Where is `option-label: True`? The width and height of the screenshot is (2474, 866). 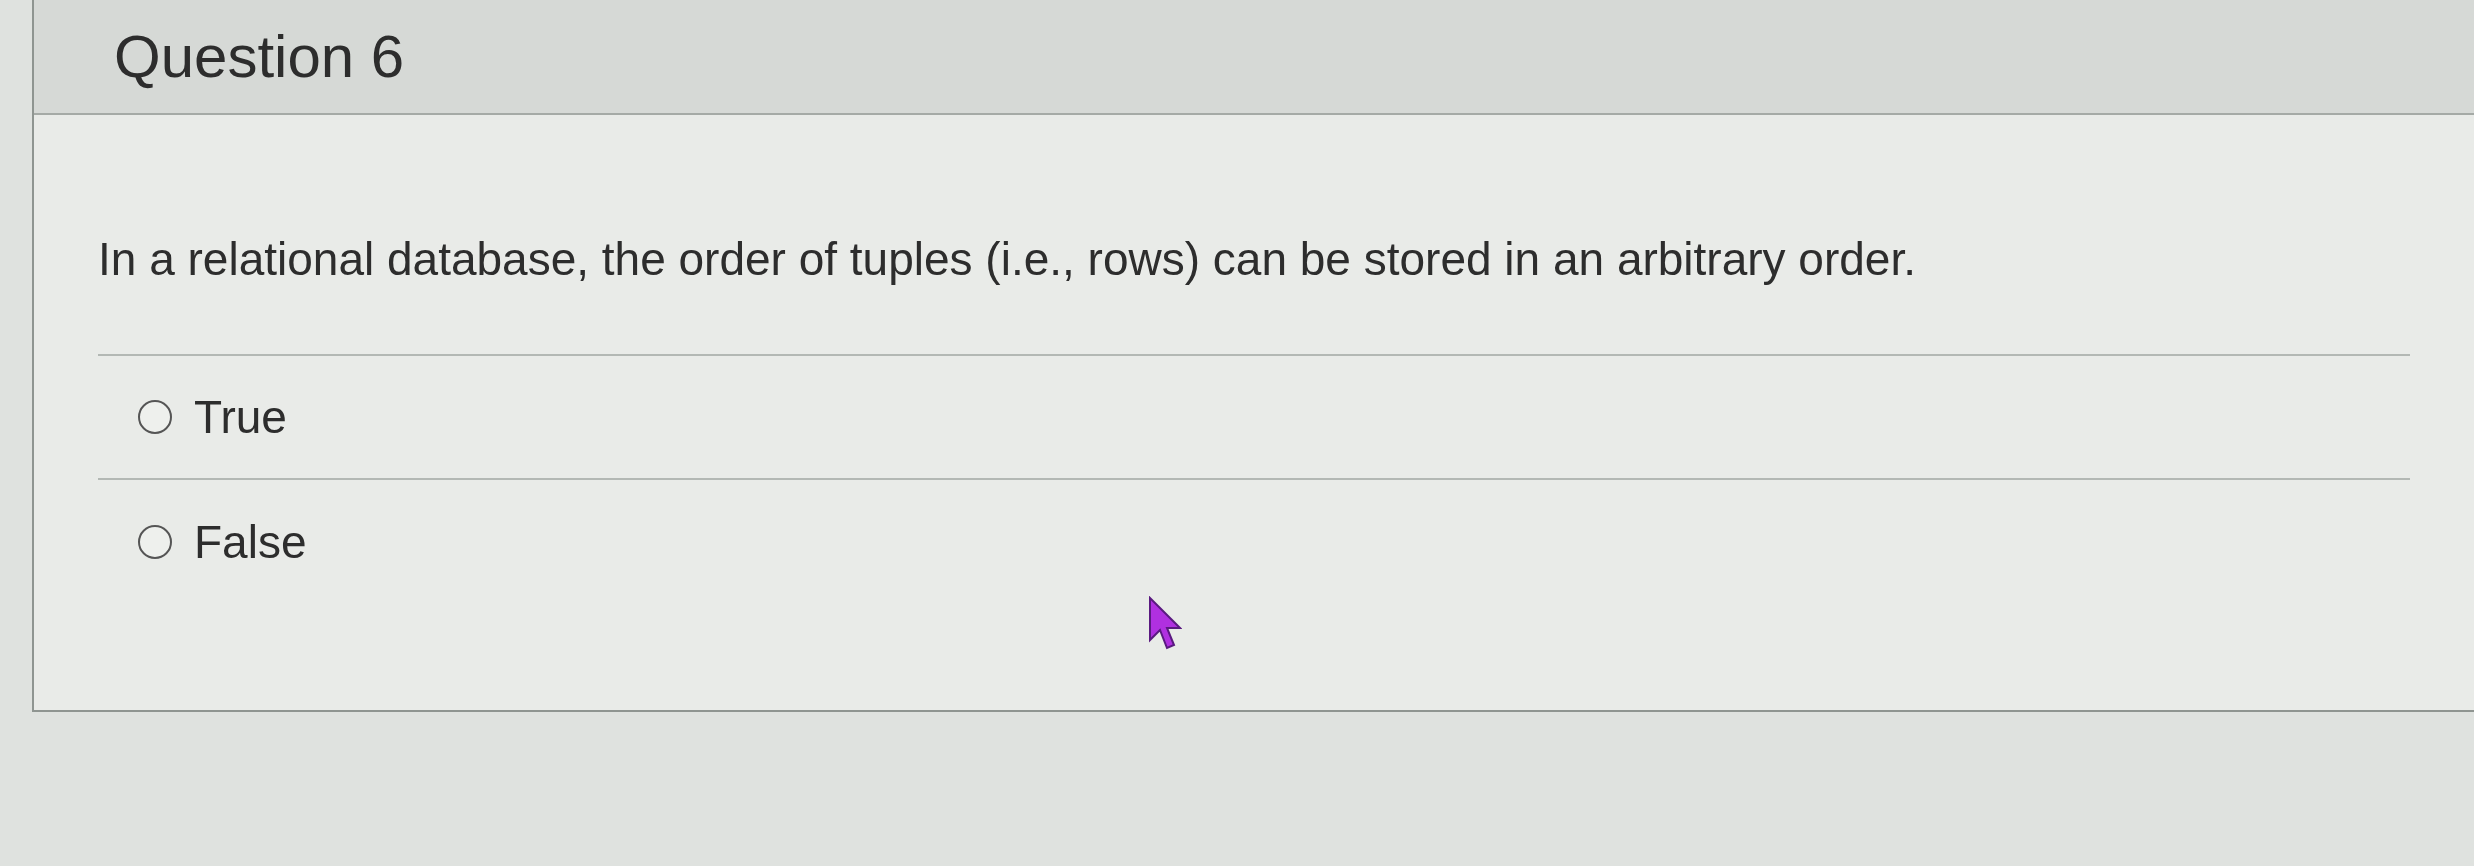
option-label: True is located at coordinates (240, 417).